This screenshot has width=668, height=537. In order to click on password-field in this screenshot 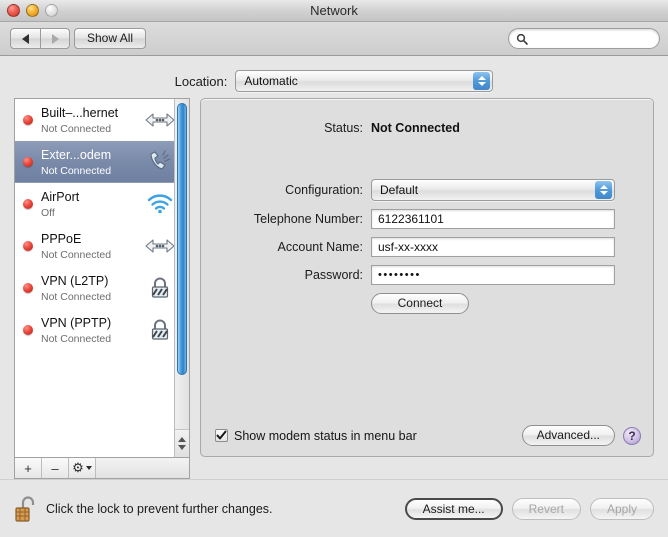, I will do `click(493, 275)`.